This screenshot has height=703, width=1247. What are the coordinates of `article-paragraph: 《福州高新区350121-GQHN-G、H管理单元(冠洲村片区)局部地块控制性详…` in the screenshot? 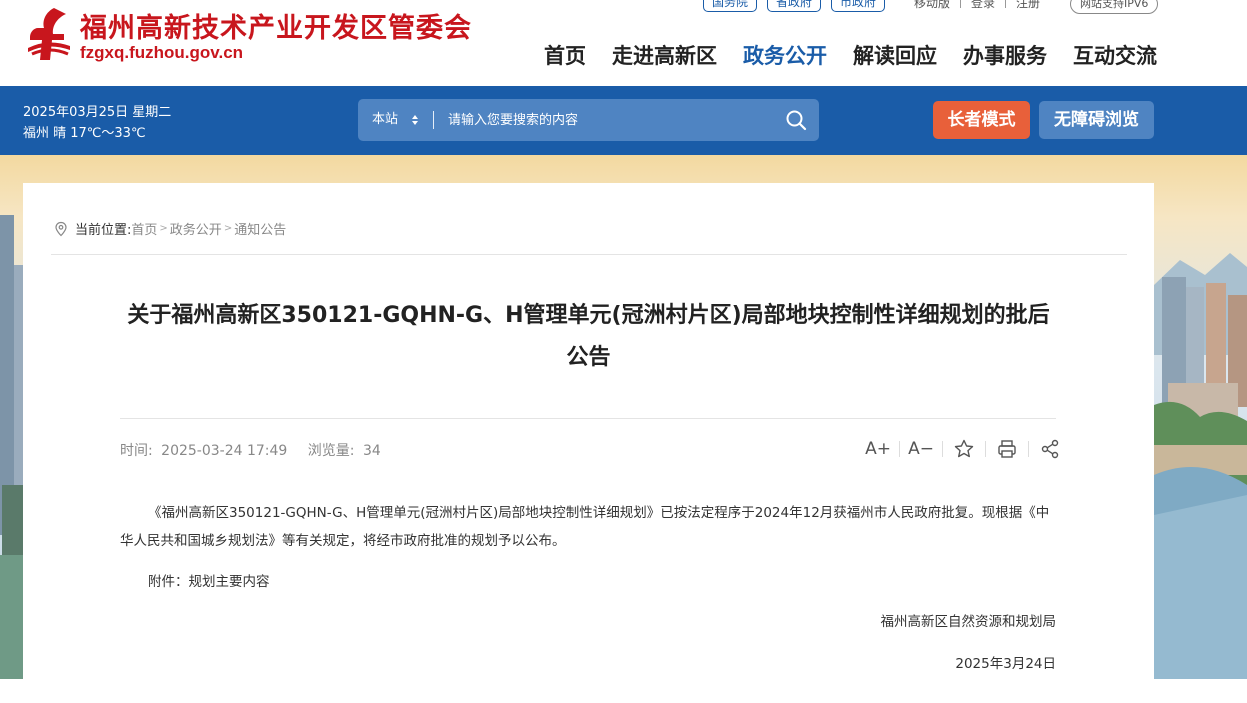 It's located at (585, 527).